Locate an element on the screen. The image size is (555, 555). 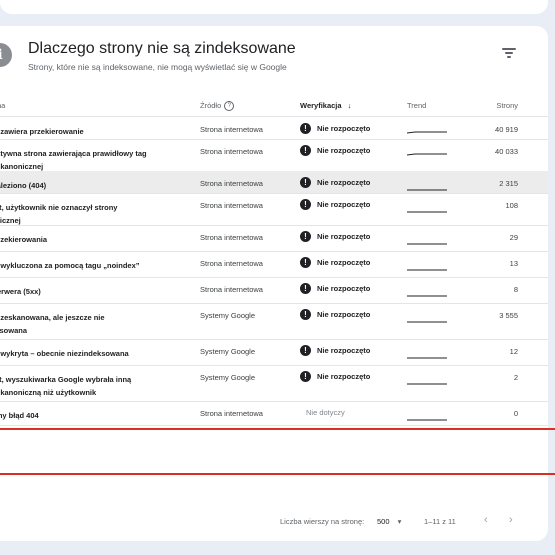
prev-page-icon: ‹ is located at coordinates (486, 520).